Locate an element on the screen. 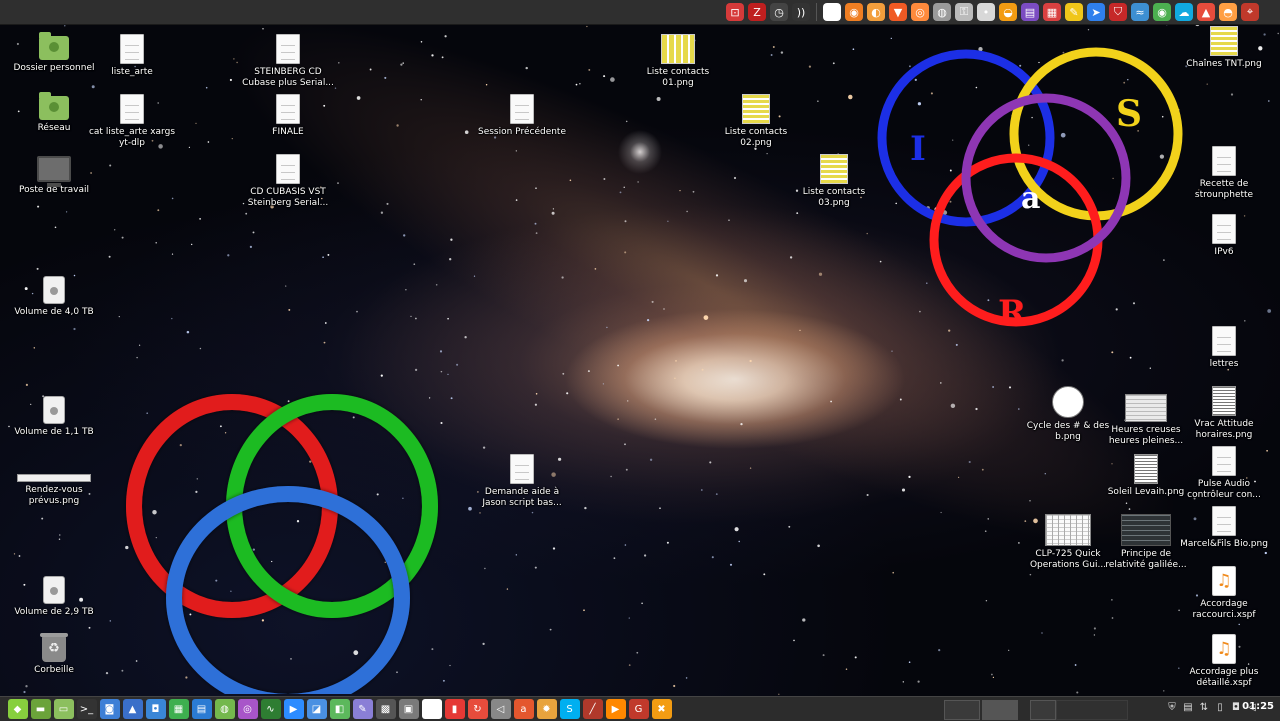  gtick-icon: G is located at coordinates (638, 709).